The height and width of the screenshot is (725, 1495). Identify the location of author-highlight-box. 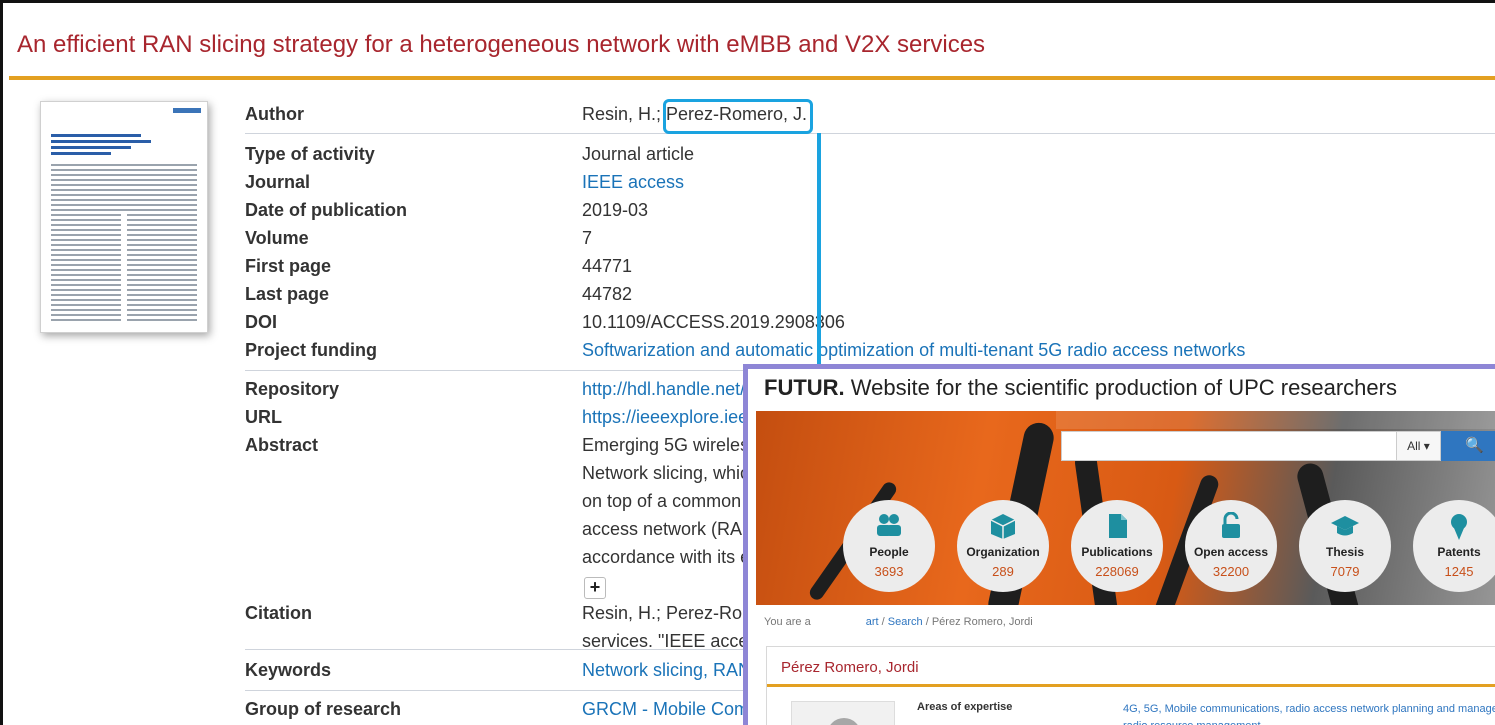
(738, 116).